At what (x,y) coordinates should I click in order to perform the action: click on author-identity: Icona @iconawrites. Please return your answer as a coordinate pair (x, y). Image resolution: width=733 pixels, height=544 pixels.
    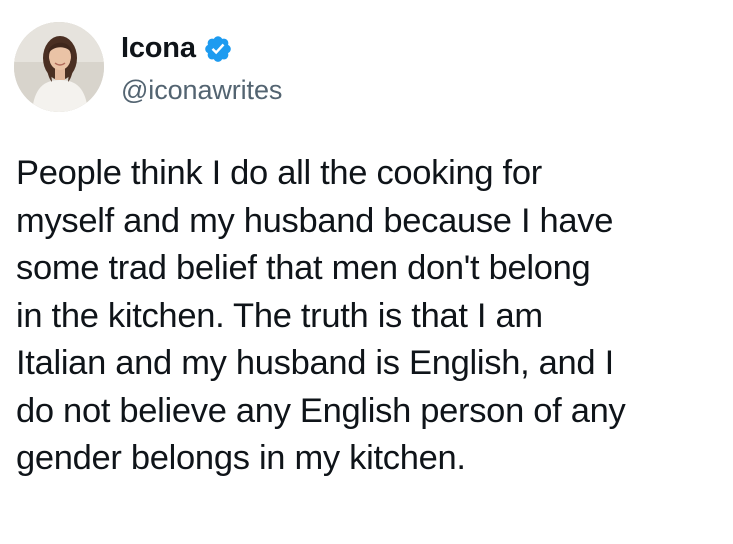
    Looking at the image, I should click on (201, 67).